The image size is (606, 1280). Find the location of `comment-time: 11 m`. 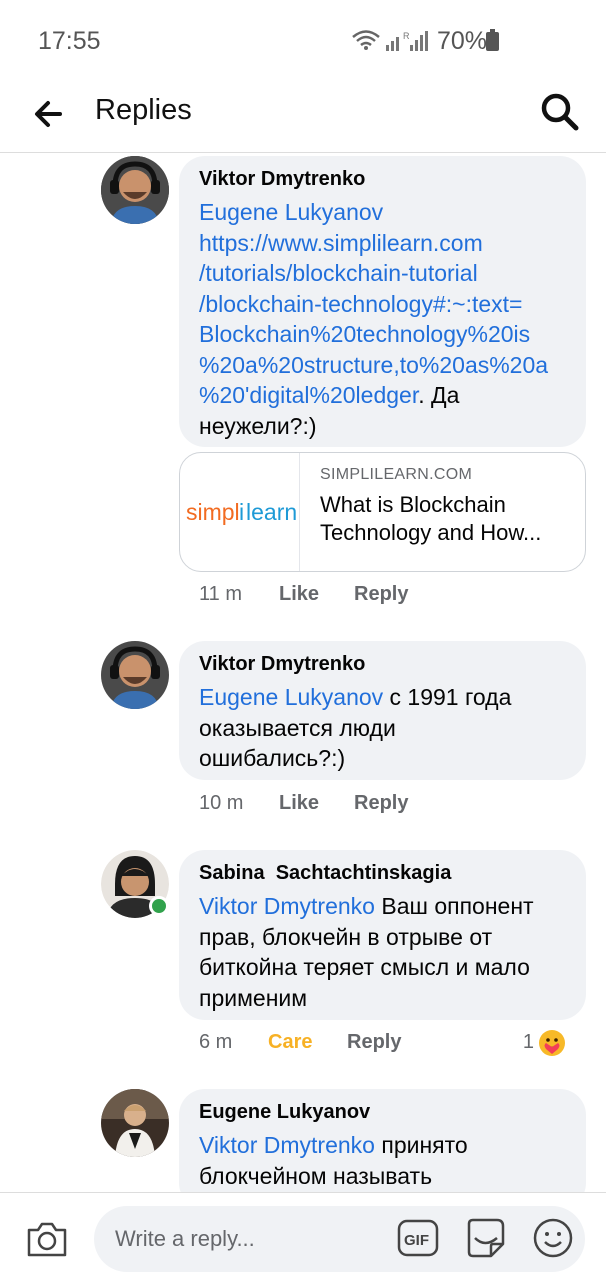

comment-time: 11 m is located at coordinates (220, 594).